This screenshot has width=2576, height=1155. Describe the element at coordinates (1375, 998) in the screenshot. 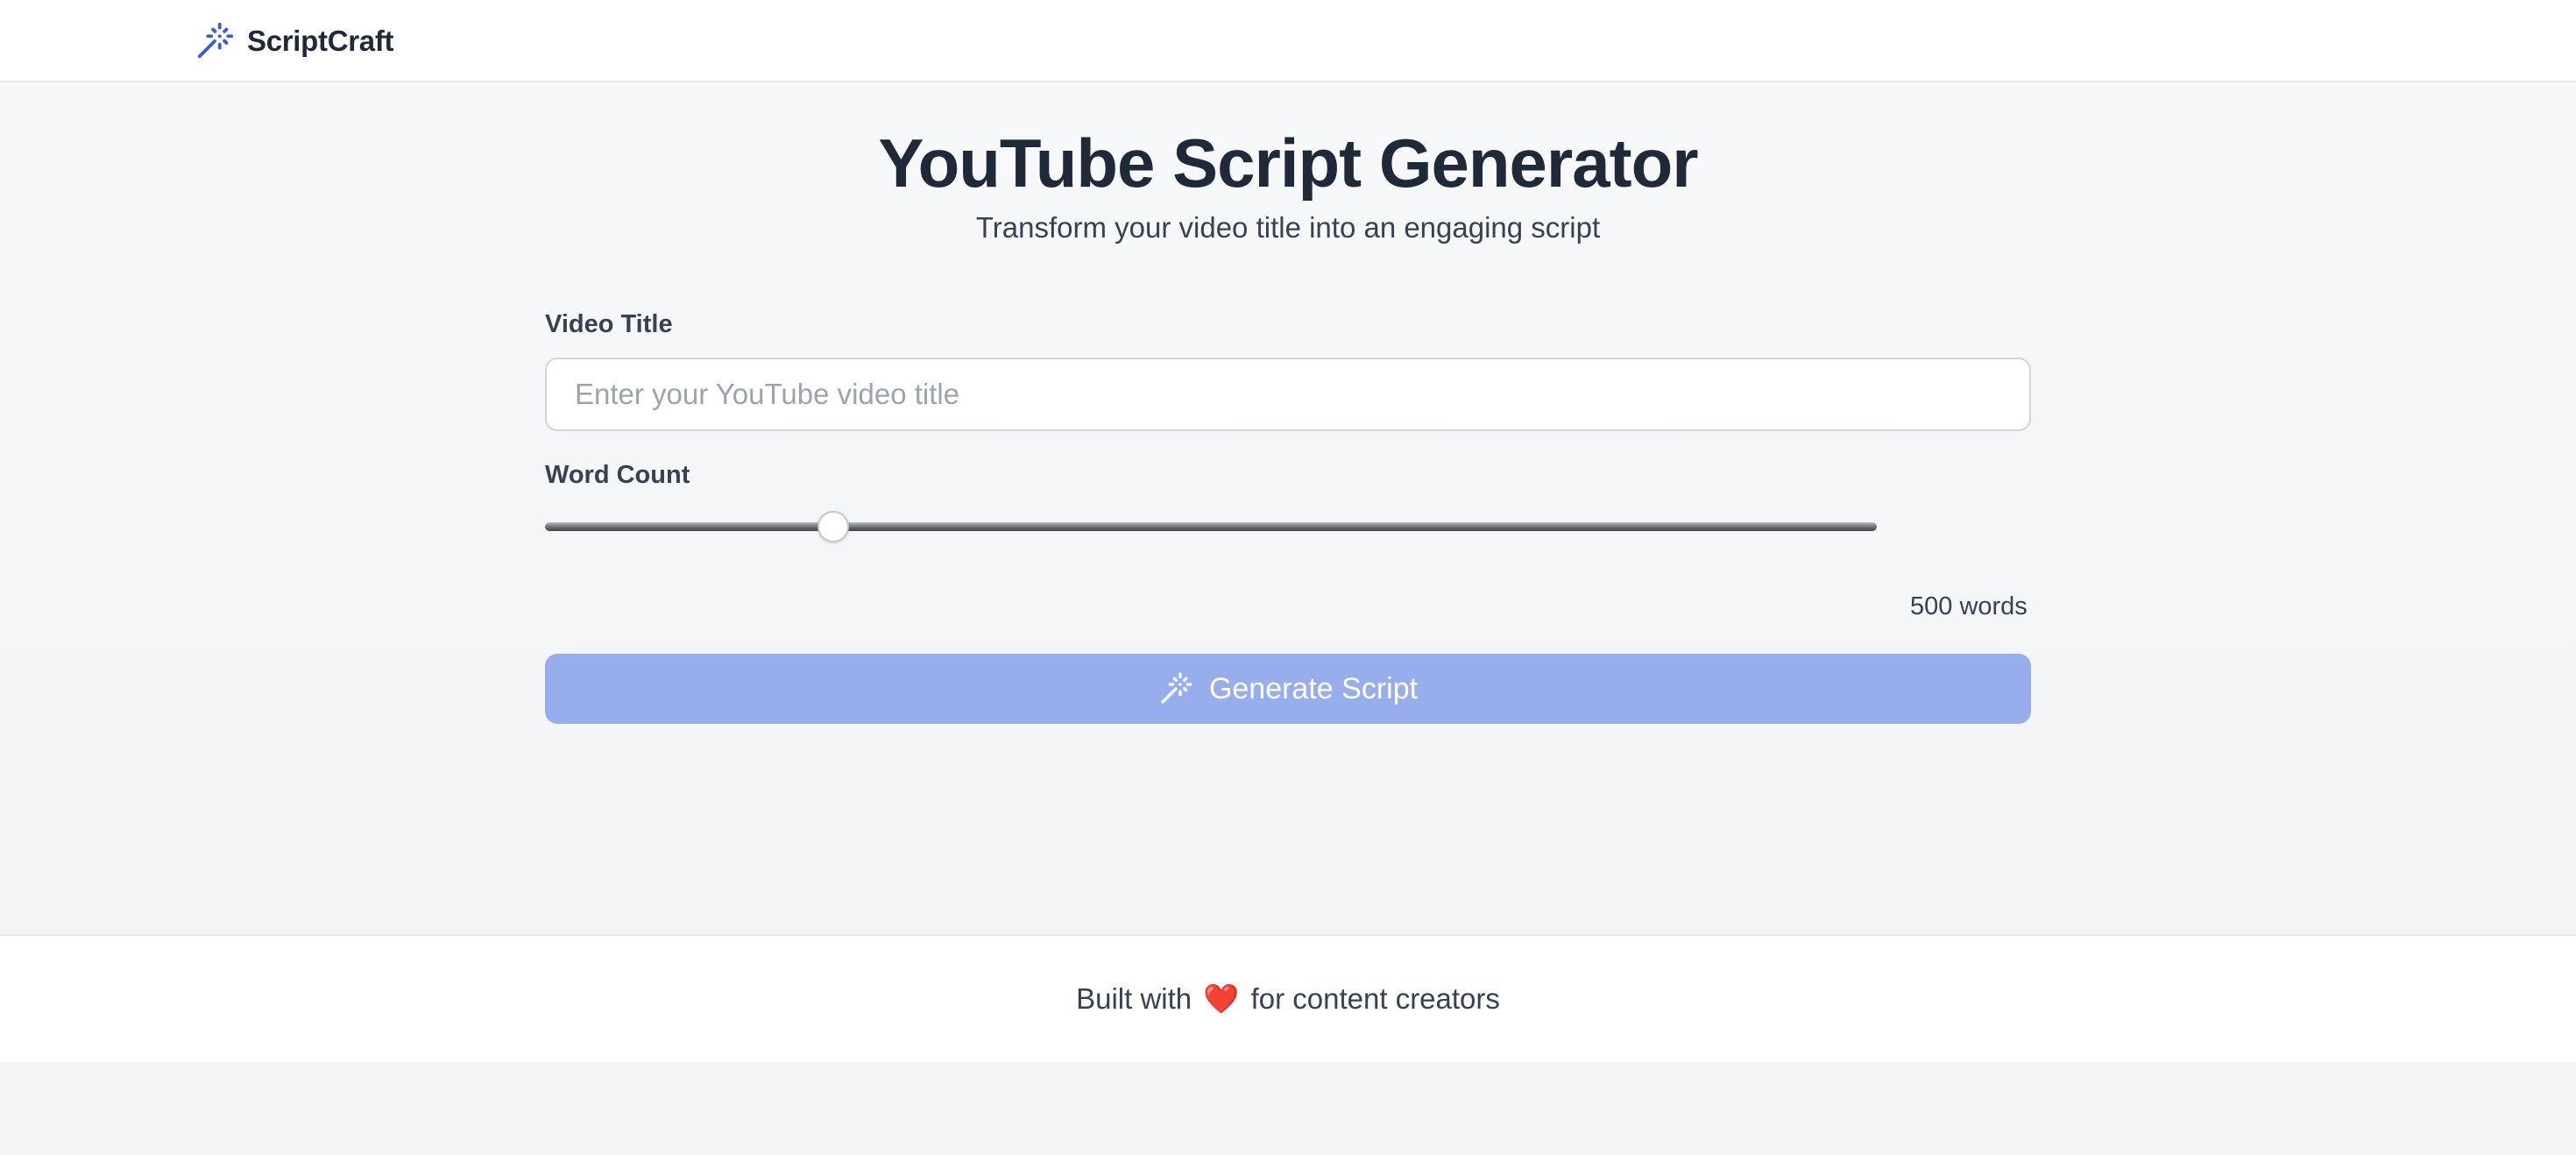

I see `footer-text-after: for content creators` at that location.